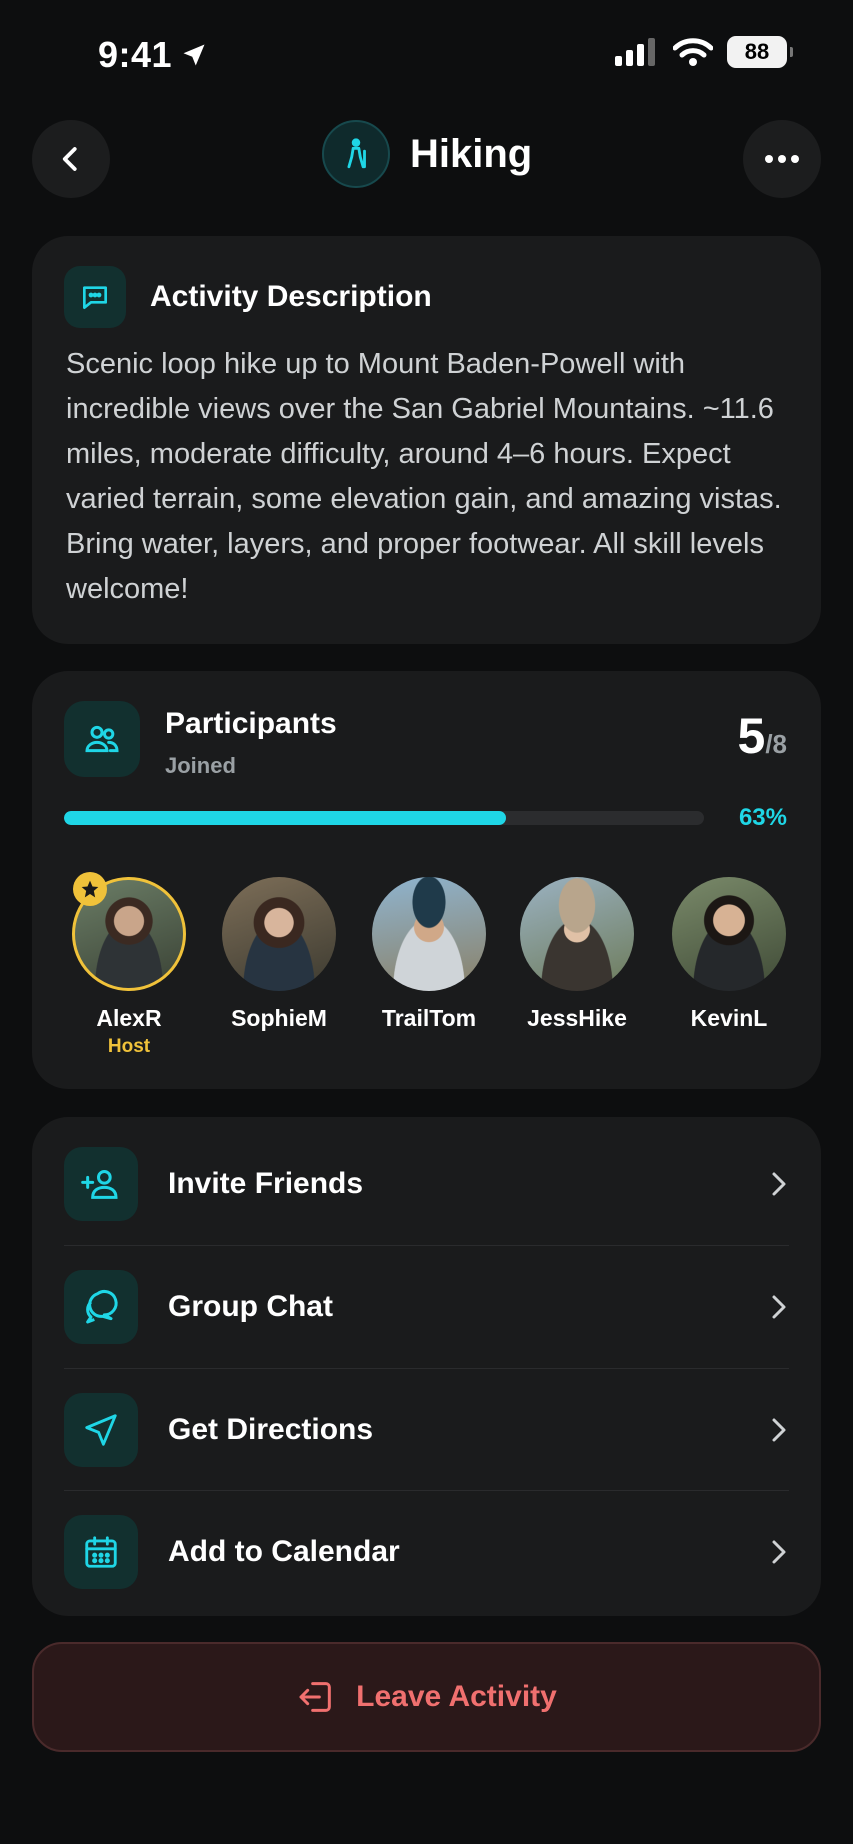 Image resolution: width=853 pixels, height=1844 pixels. I want to click on participant-kevinl: KevinL, so click(729, 954).